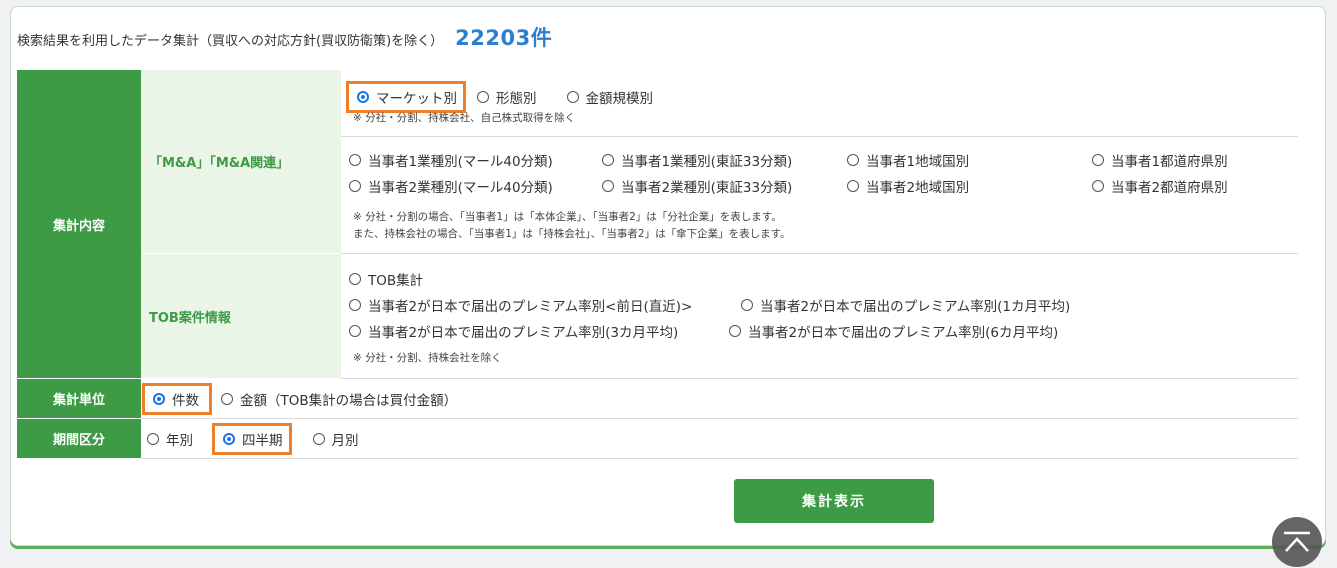  I want to click on header-description: 検索結果を利用したデータ集計（買収への対応方針(買収防衛策)を除く）, so click(230, 41).